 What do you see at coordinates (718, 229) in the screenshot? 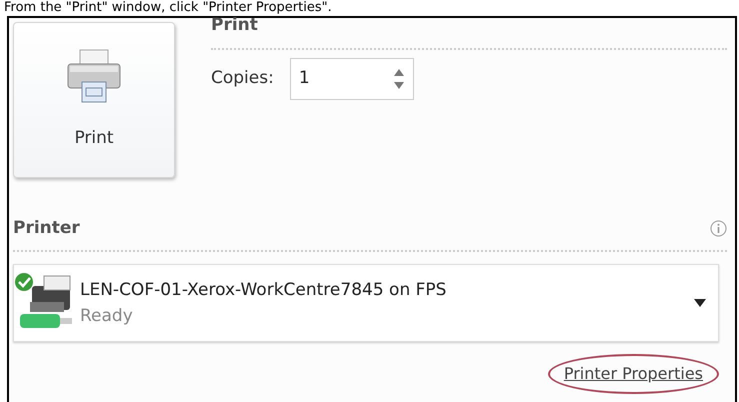
I see `info-icon` at bounding box center [718, 229].